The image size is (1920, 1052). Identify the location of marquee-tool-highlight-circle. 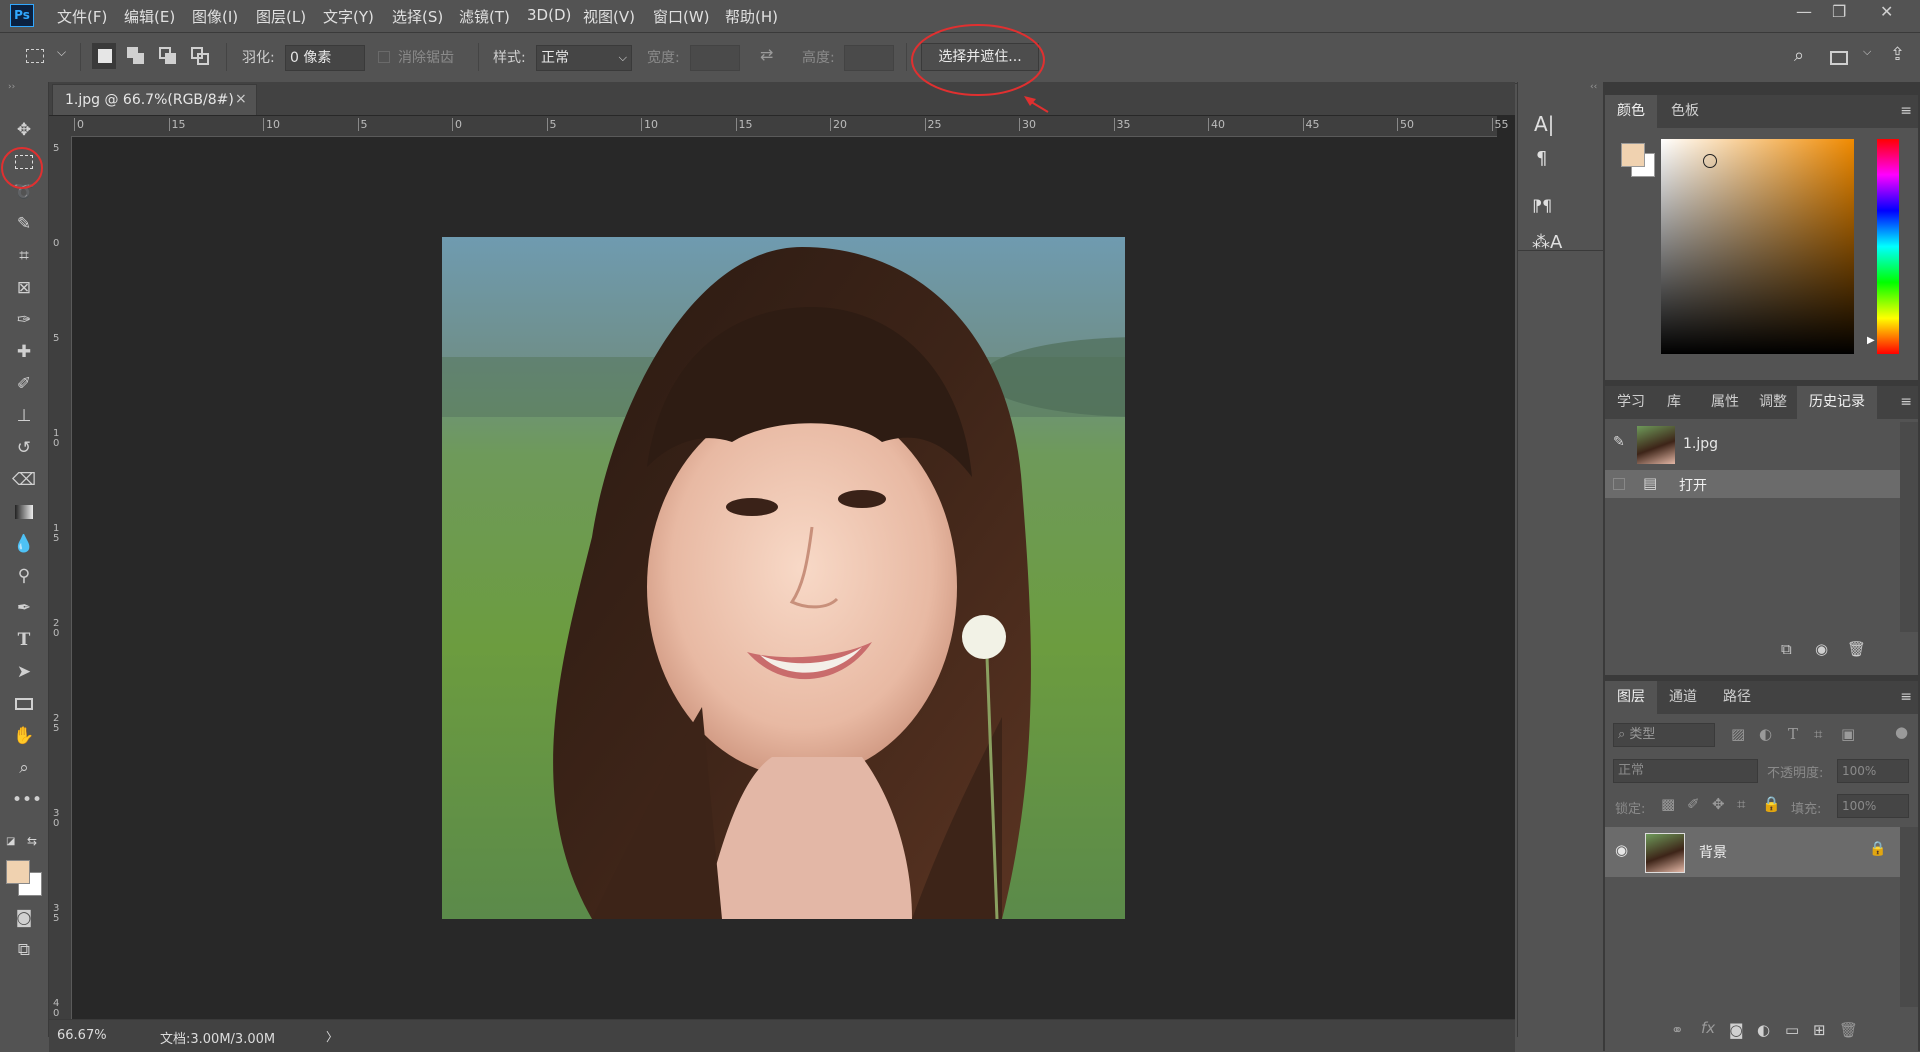
(22, 168).